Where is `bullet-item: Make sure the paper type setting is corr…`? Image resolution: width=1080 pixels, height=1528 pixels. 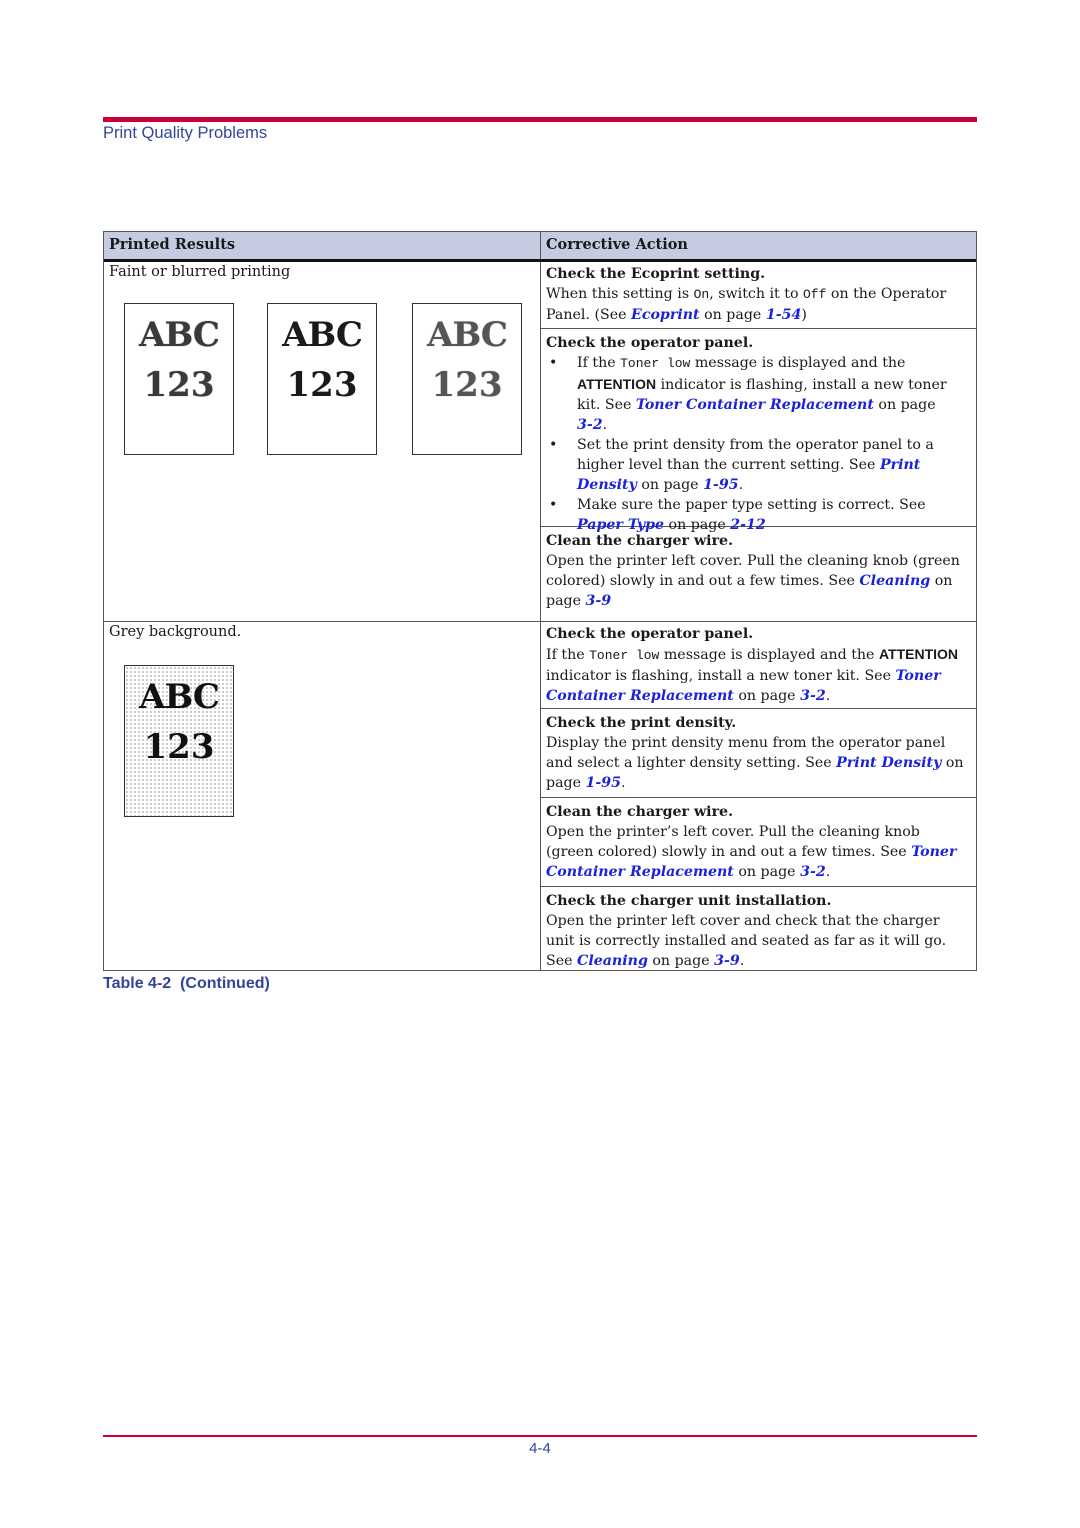 bullet-item: Make sure the paper type setting is corr… is located at coordinates (758, 515).